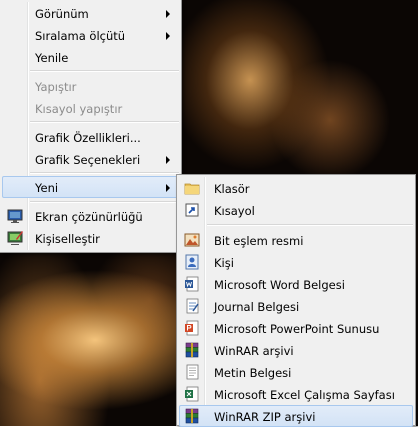  I want to click on new-excel-worksheet-item: Microsoft Excel Çalışma Sayfası, so click(296, 394).